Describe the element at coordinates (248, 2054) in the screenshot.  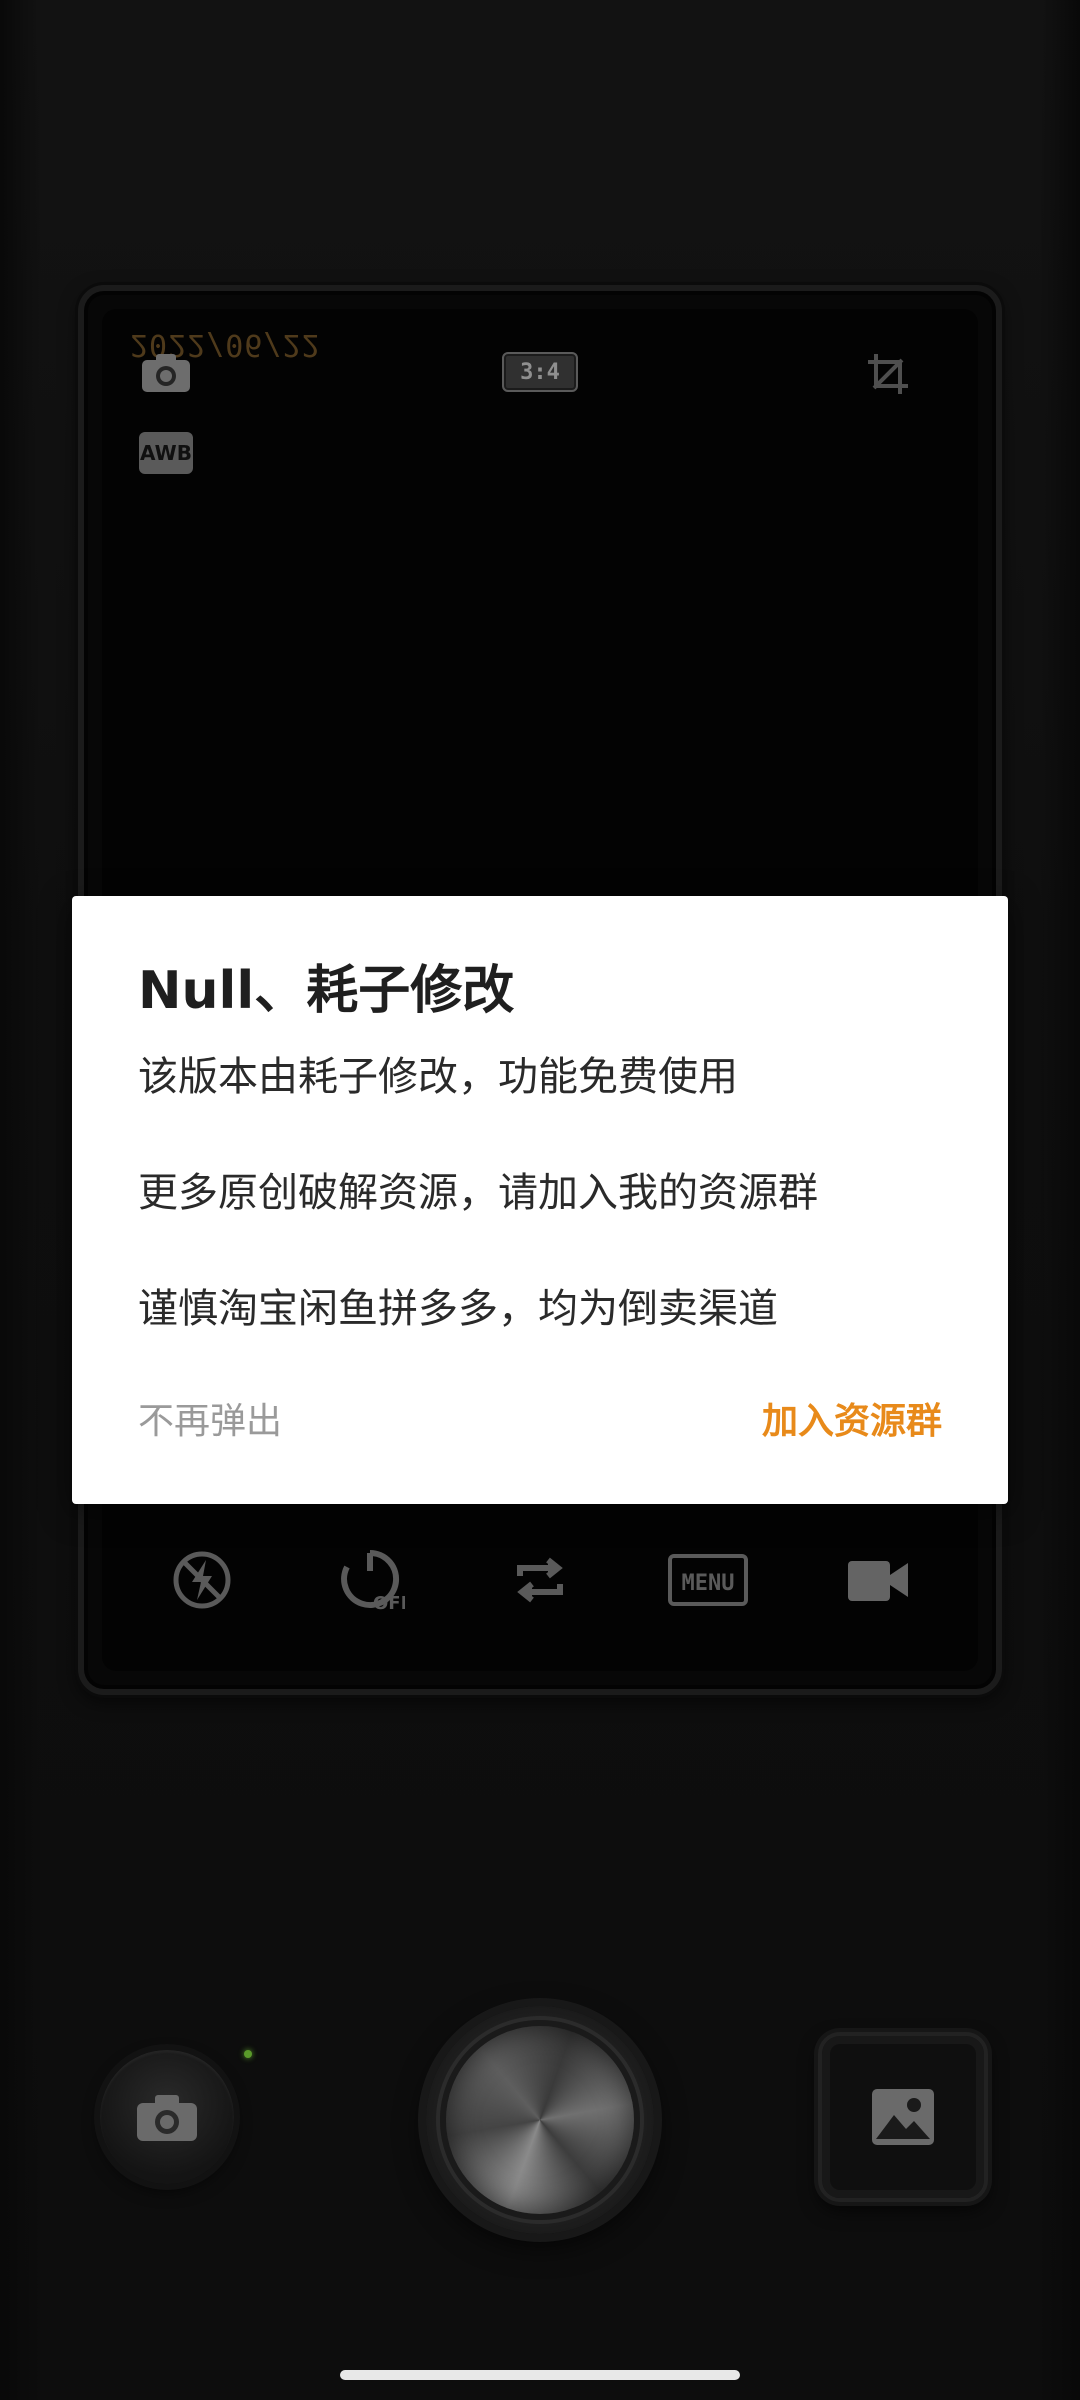
I see `status-led` at that location.